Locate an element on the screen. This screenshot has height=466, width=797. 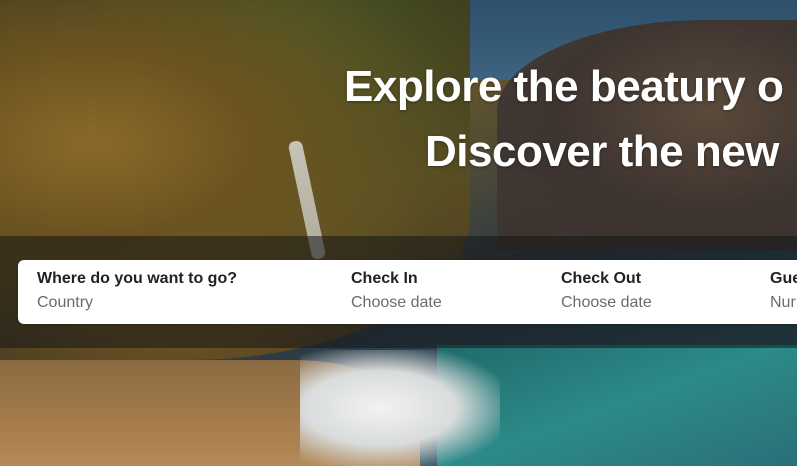
background-surf is located at coordinates (400, 408).